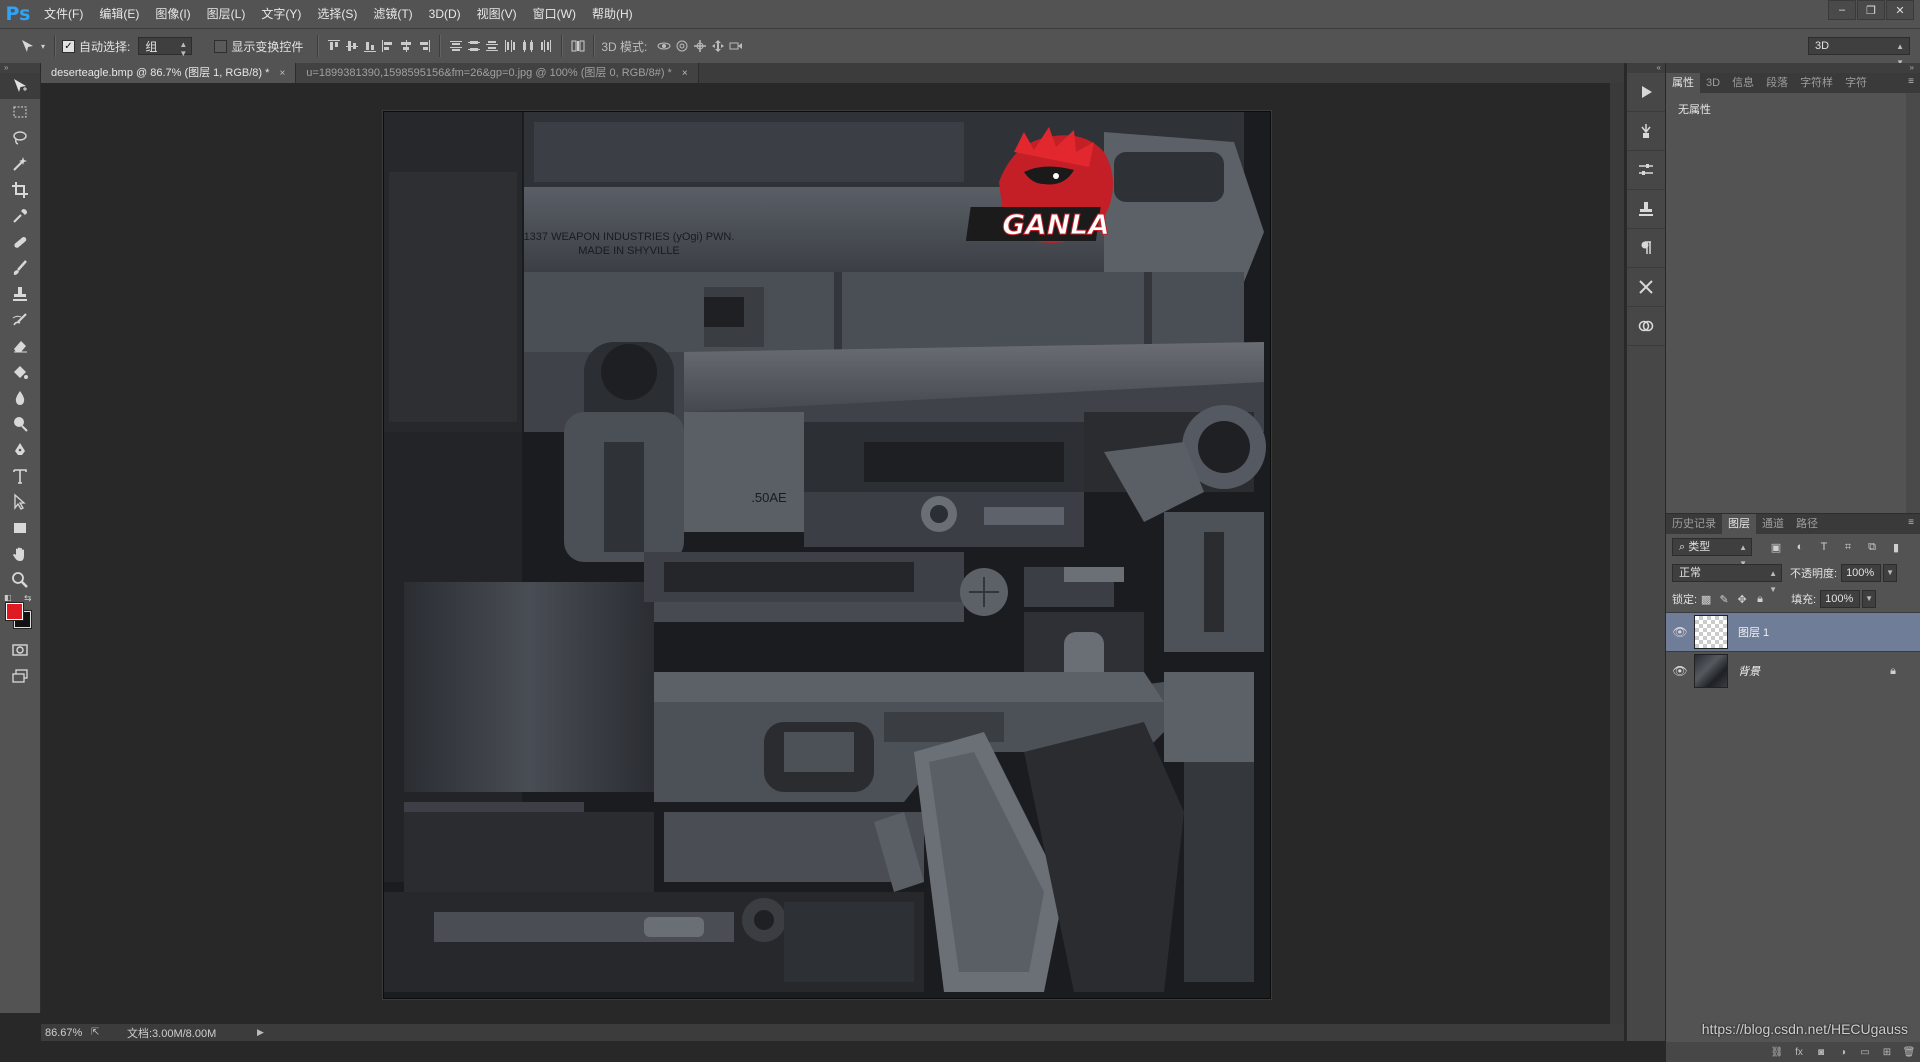 This screenshot has height=1062, width=1920. I want to click on creative-cloud-icon, so click(1646, 326).